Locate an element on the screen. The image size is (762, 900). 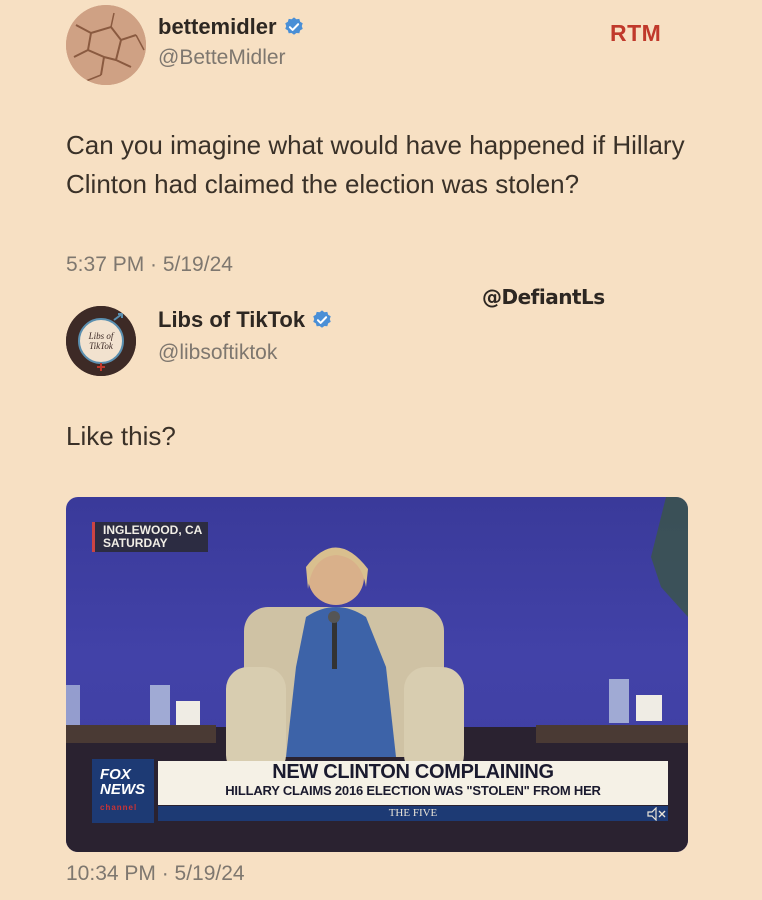
tweet2-timestamp: 10:34 PM · 5/19/24 is located at coordinates (155, 874).